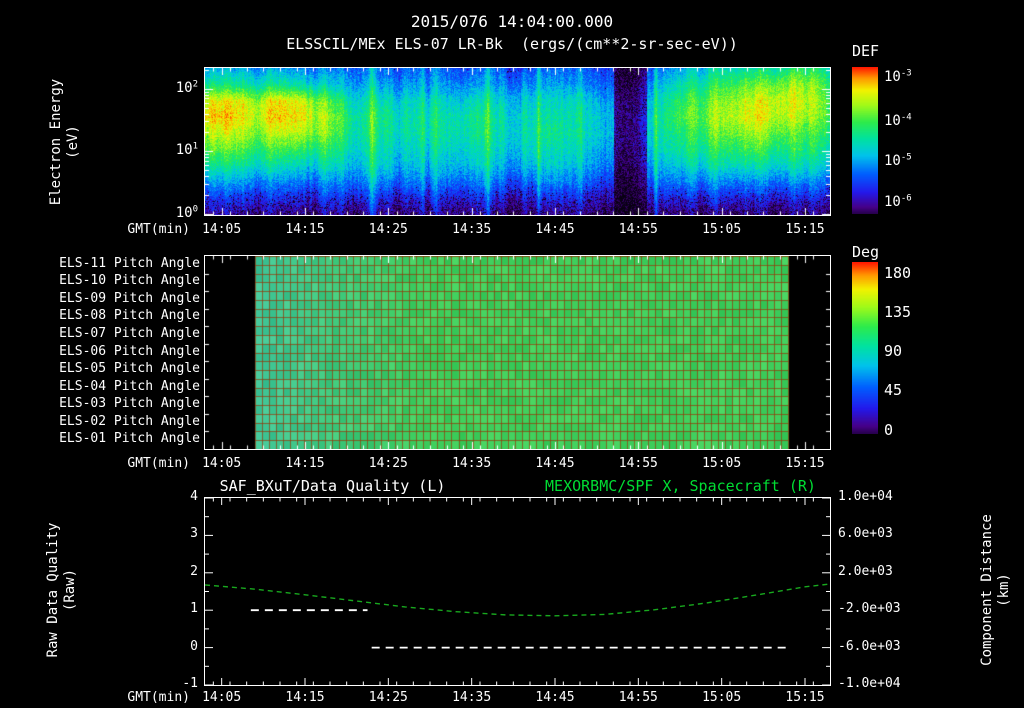 Image resolution: width=1024 pixels, height=708 pixels. I want to click on deg-colorbar-tick-label: 0, so click(889, 429).